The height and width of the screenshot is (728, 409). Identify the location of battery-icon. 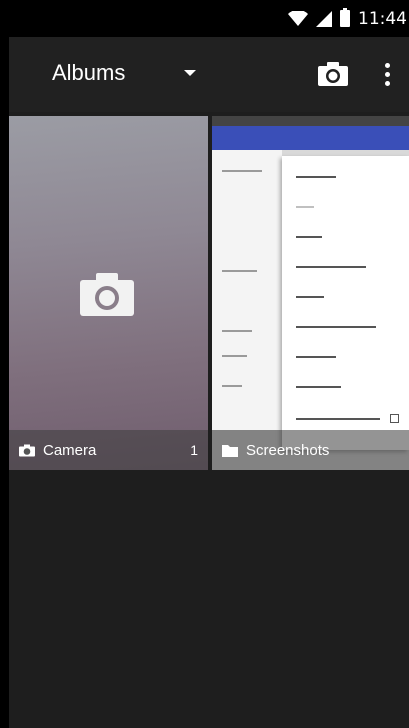
(345, 17).